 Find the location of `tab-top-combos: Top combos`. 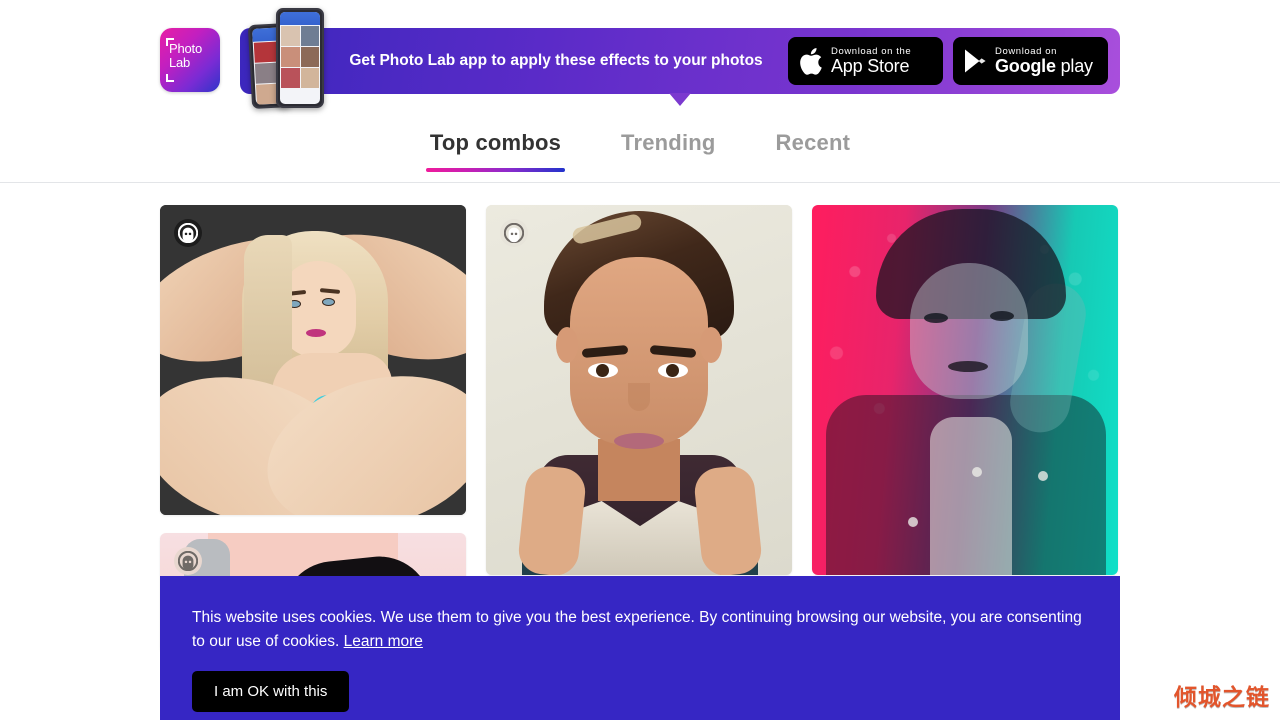

tab-top-combos: Top combos is located at coordinates (495, 149).